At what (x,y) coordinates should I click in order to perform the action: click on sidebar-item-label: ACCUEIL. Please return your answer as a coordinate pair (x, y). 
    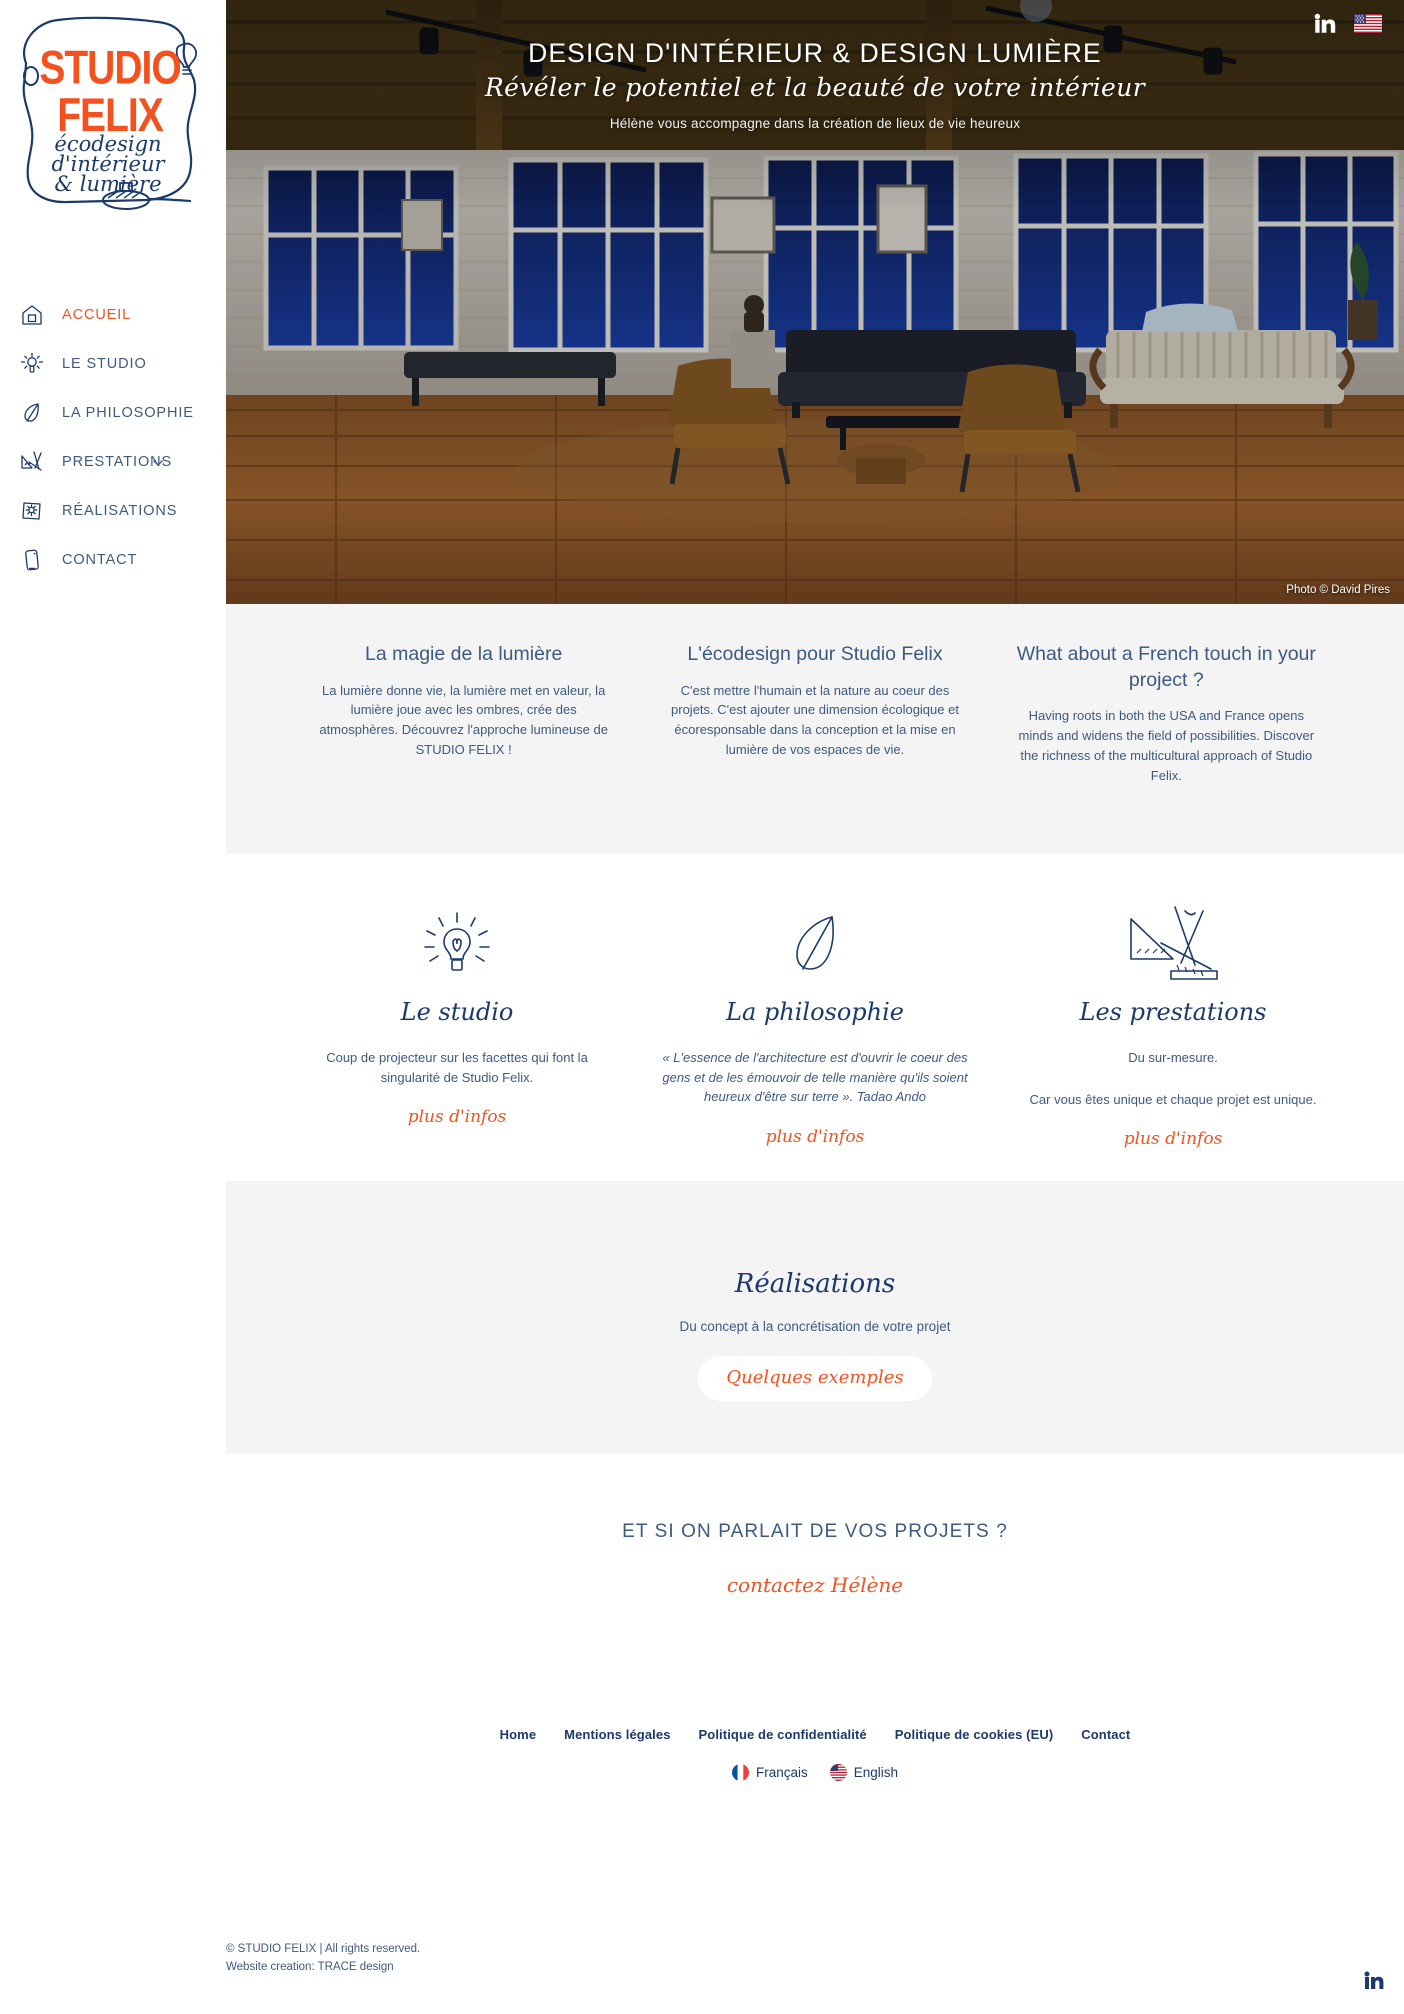
    Looking at the image, I should click on (97, 314).